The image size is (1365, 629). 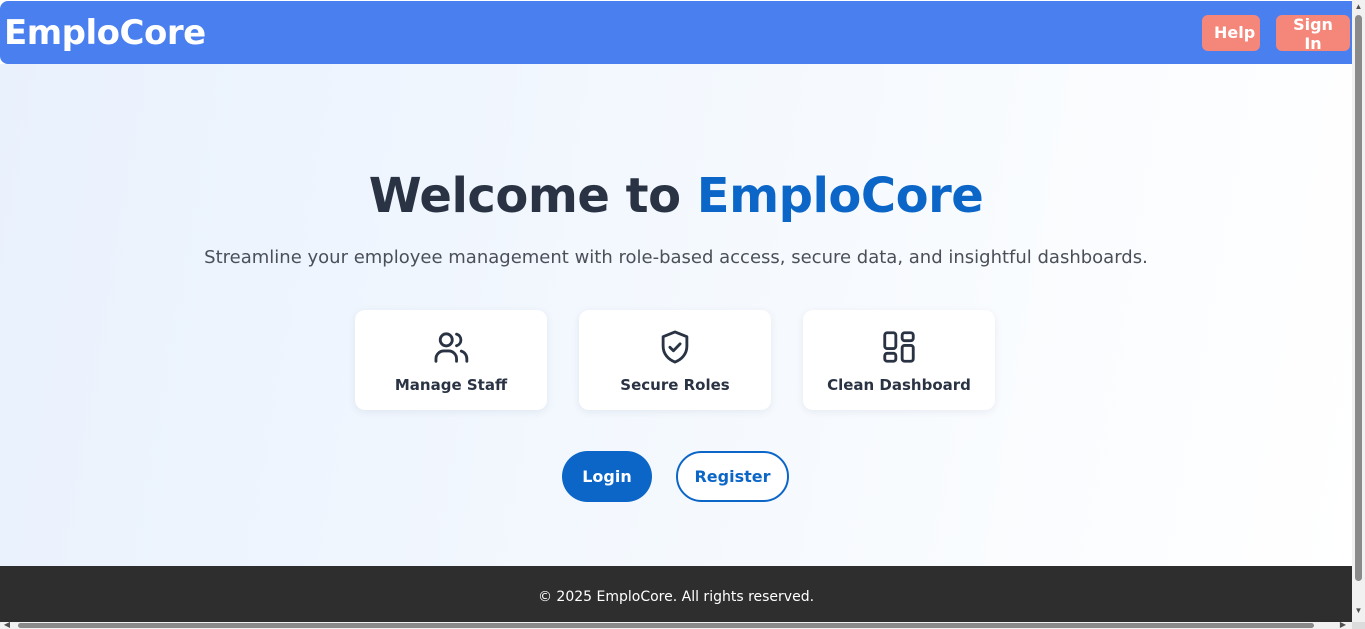 I want to click on feature-card-manage-staff: Manage Staff, so click(x=451, y=360).